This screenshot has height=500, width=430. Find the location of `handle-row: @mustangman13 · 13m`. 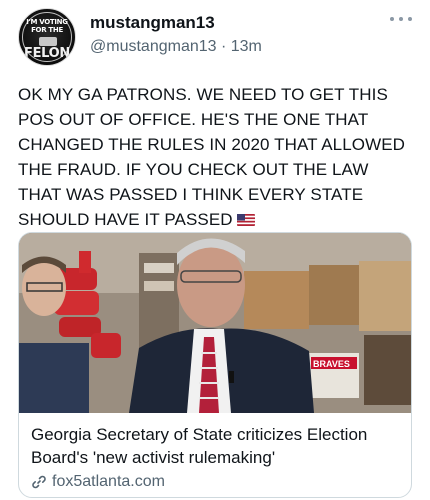

handle-row: @mustangman13 · 13m is located at coordinates (176, 47).